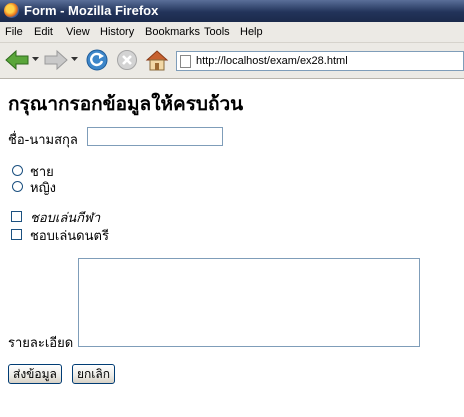 This screenshot has width=464, height=417. Describe the element at coordinates (185, 61) in the screenshot. I see `page-icon` at that location.